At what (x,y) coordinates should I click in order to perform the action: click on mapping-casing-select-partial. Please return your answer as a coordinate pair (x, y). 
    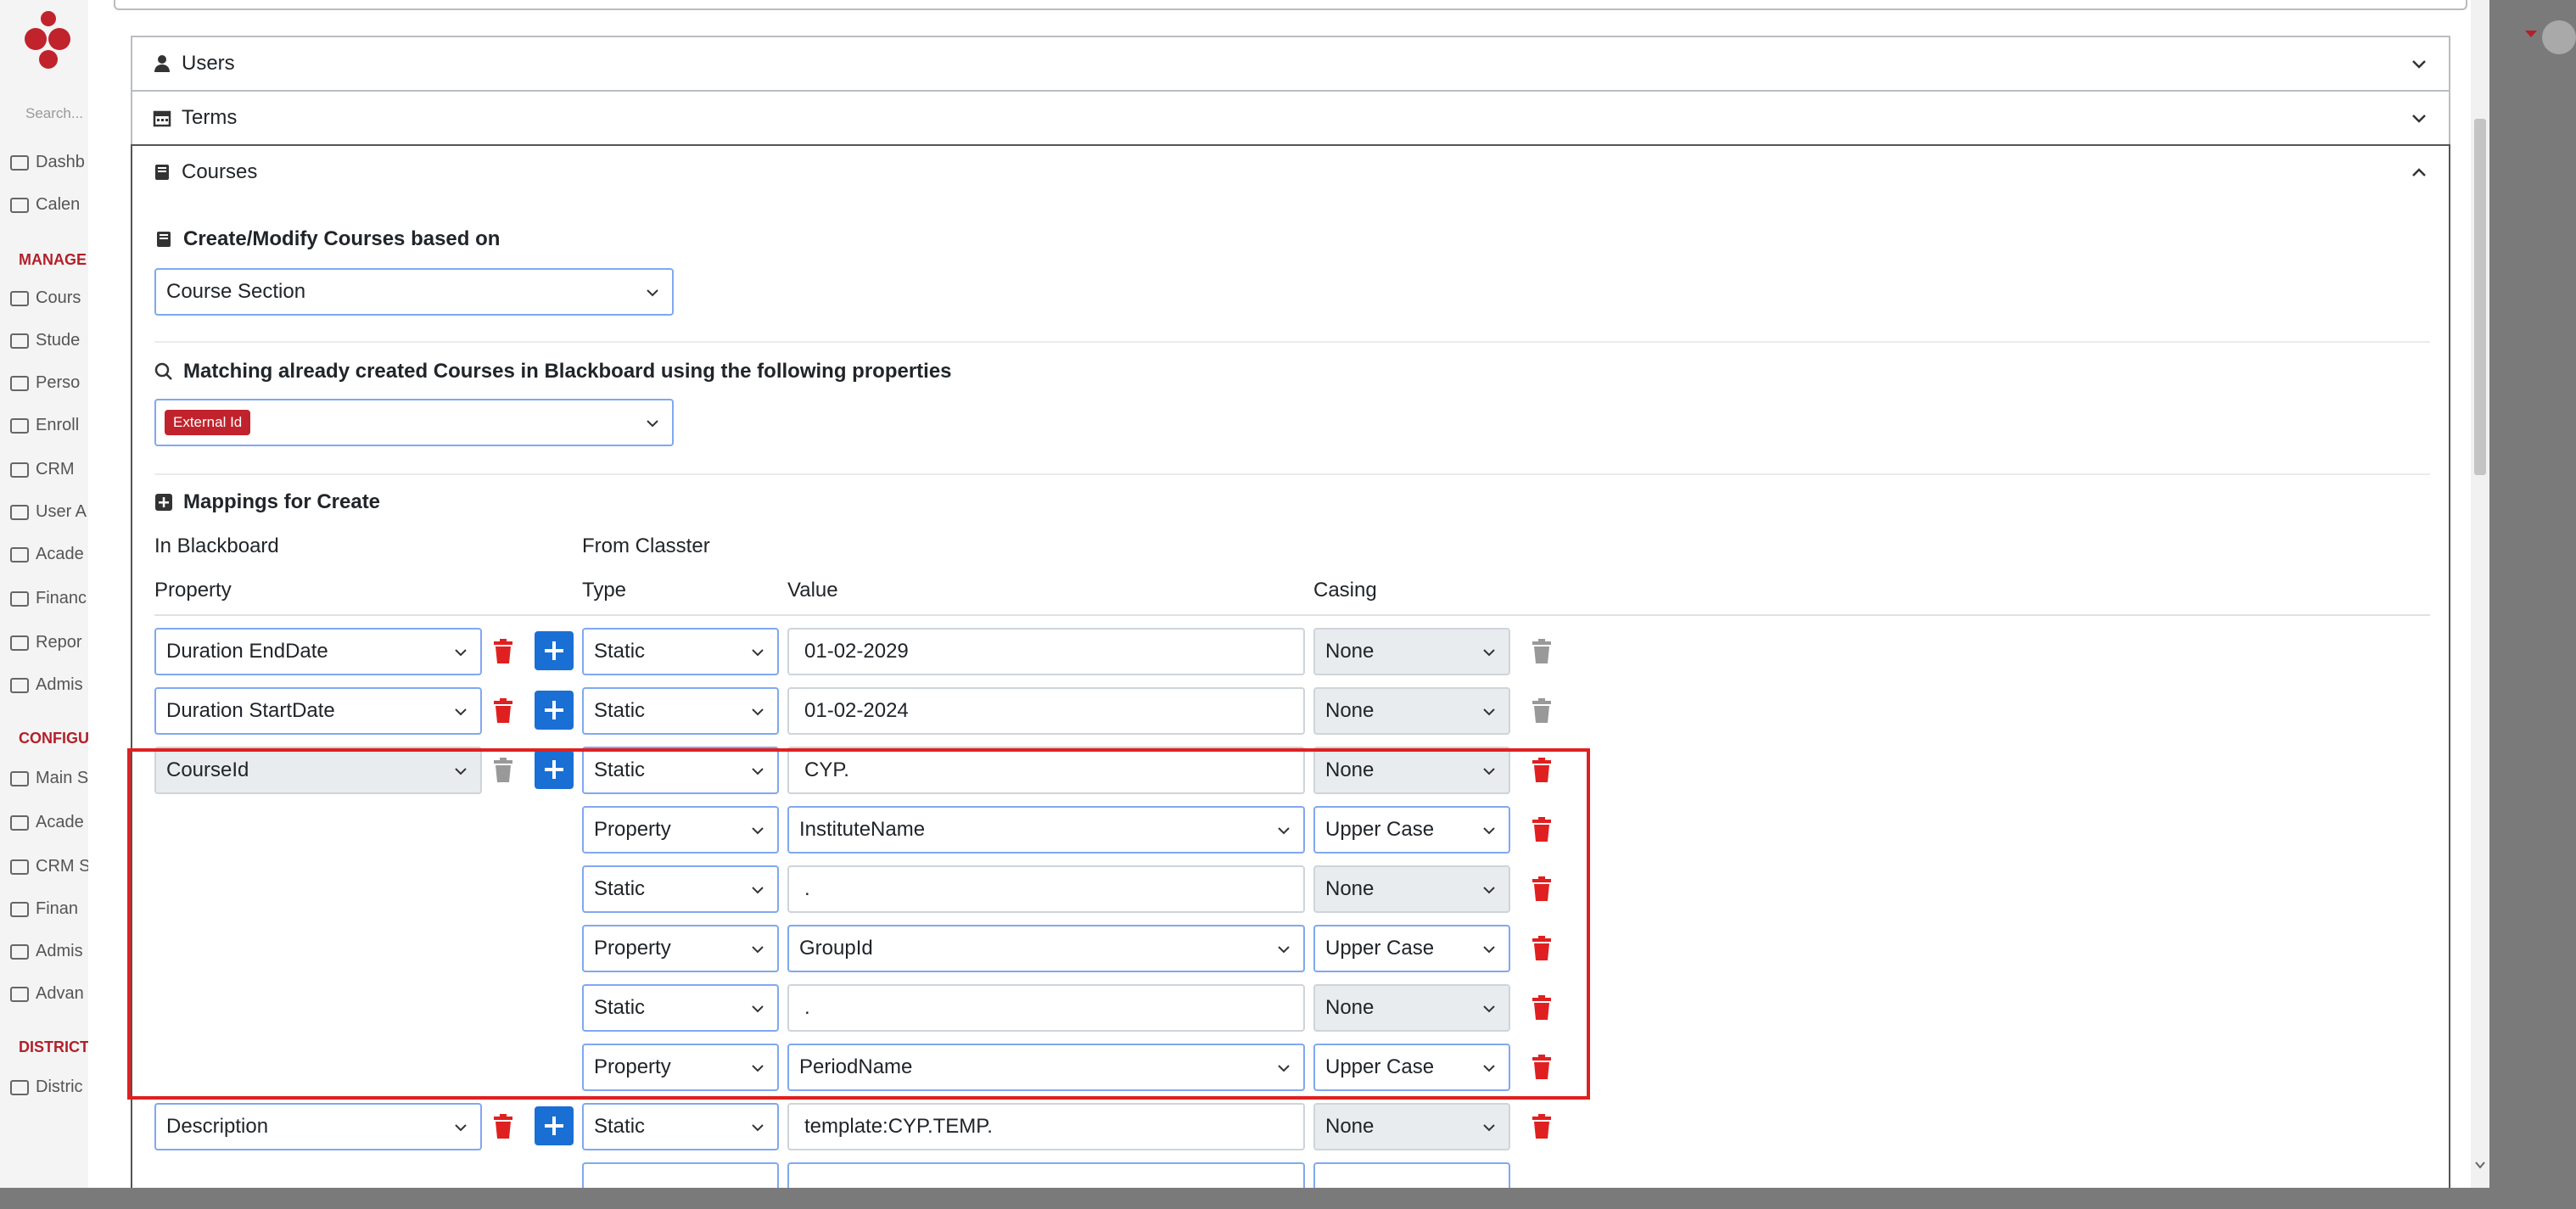
    Looking at the image, I should click on (1412, 1175).